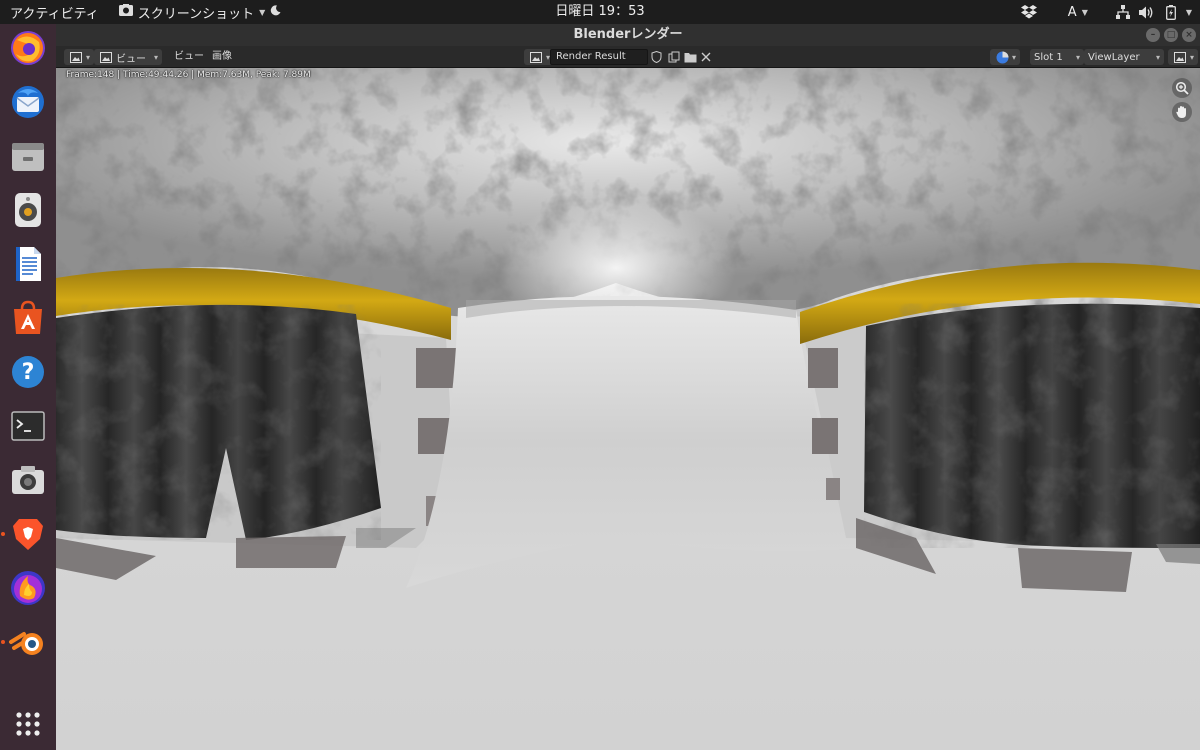  Describe the element at coordinates (1123, 12) in the screenshot. I see `network-icon` at that location.